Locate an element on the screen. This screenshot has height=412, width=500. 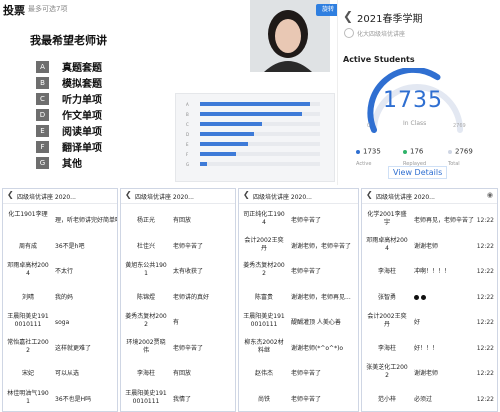
message-text: 好！！！ is located at coordinates (426, 349).